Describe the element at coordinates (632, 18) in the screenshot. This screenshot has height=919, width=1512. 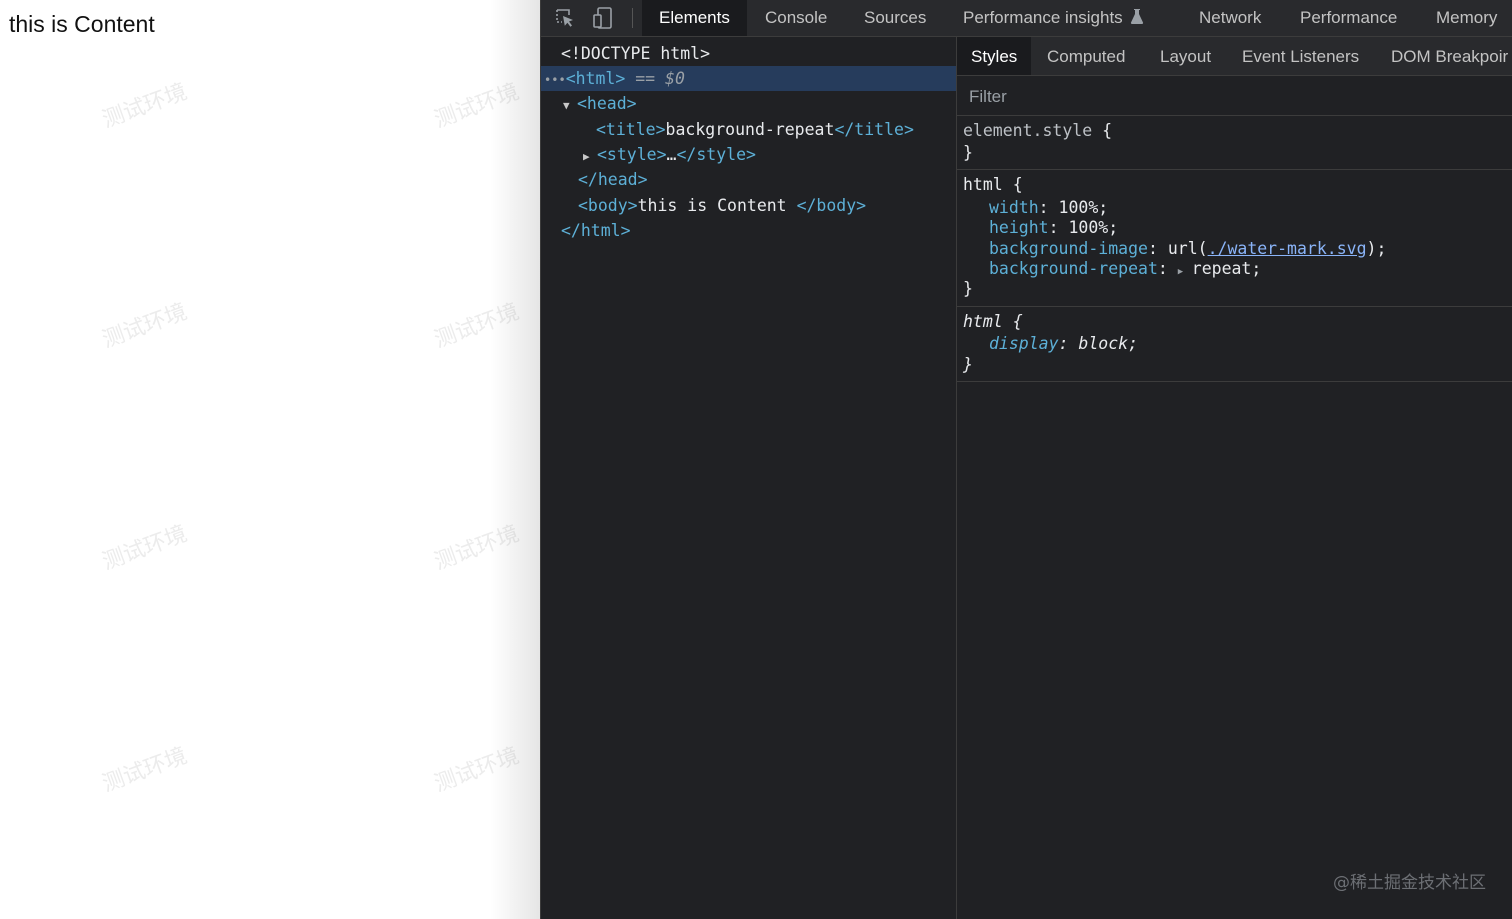
I see `toolbar-separator` at that location.